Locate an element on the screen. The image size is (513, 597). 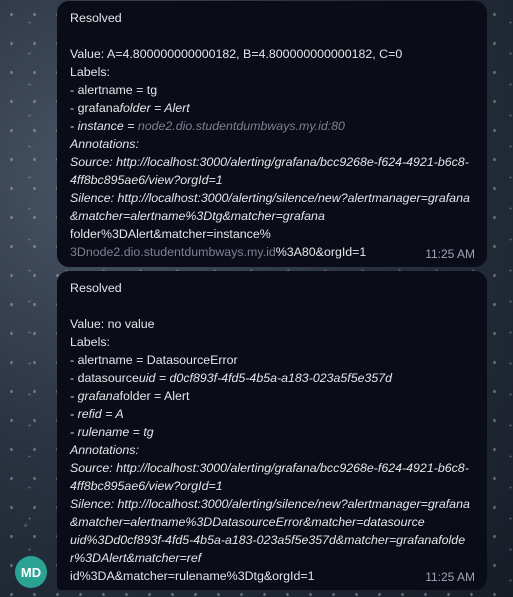
avatar: MD is located at coordinates (31, 572).